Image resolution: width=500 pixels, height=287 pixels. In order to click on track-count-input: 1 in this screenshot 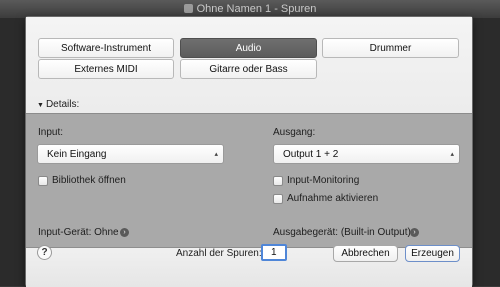, I will do `click(274, 252)`.